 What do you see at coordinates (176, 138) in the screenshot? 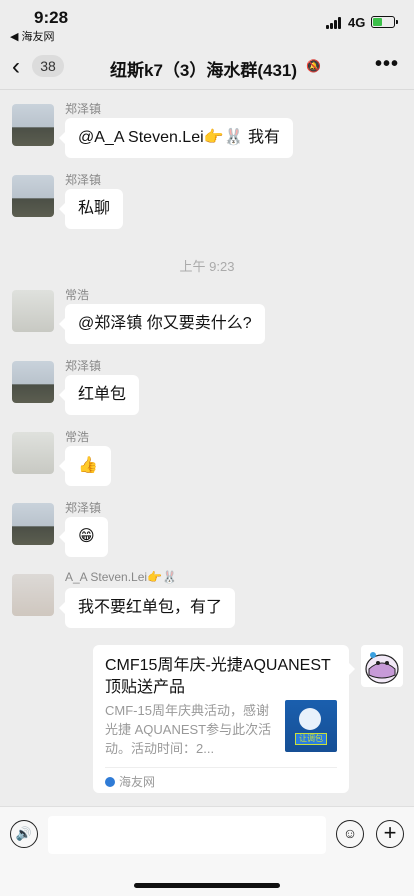
I see `message-bubble: @A_A Steven.Lei👉🐰 我有` at bounding box center [176, 138].